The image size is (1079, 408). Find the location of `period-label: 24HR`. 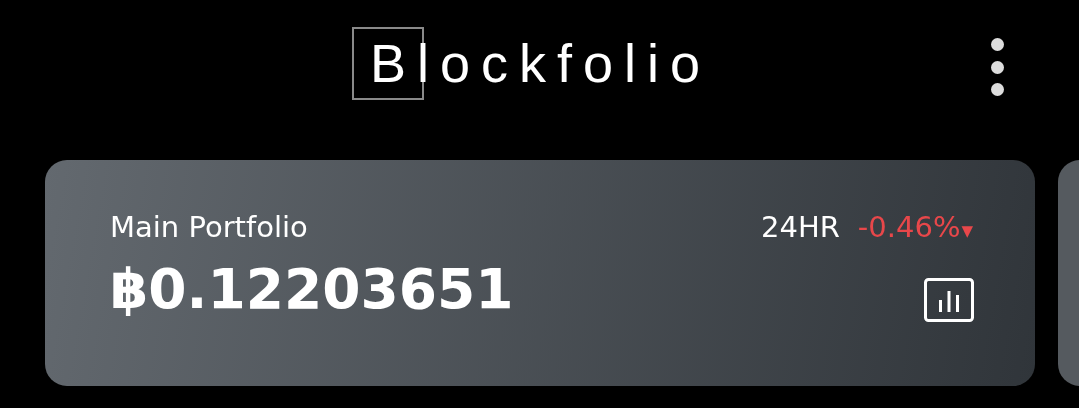

period-label: 24HR is located at coordinates (800, 227).